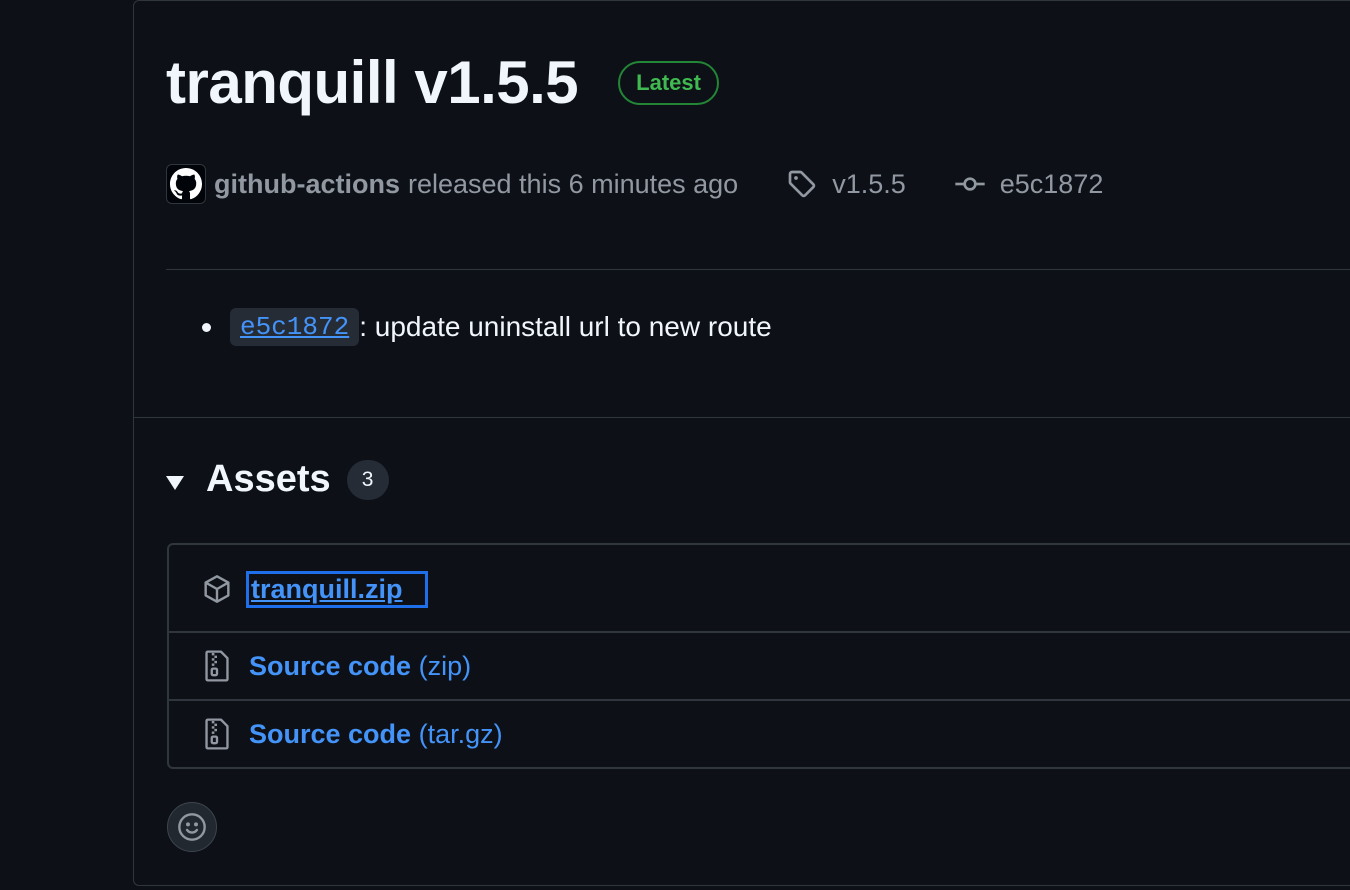 The image size is (1350, 890). Describe the element at coordinates (869, 183) in the screenshot. I see `tag-label: v1.5.5` at that location.